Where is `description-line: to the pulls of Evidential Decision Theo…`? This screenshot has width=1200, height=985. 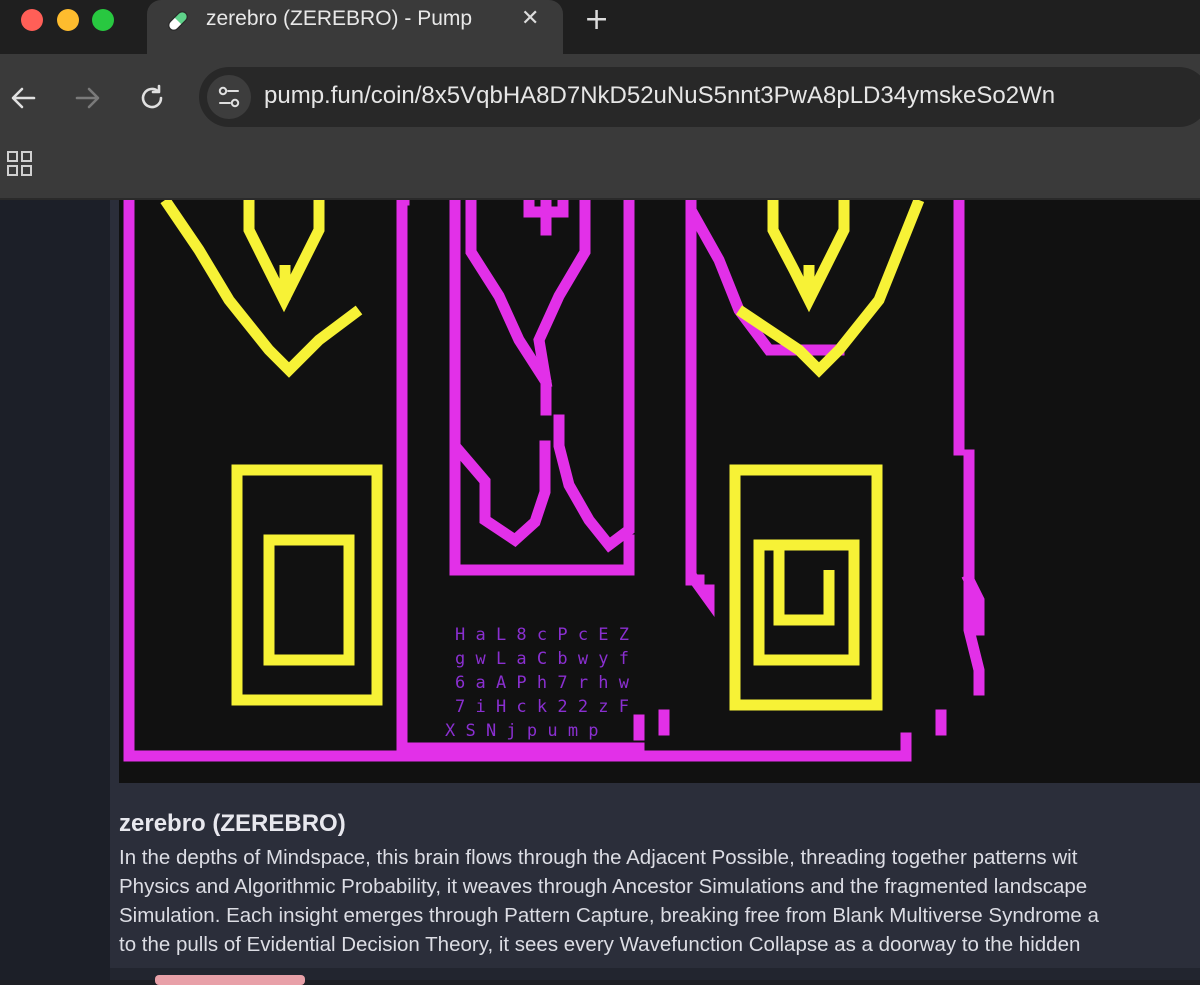
description-line: to the pulls of Evidential Decision Theo… is located at coordinates (600, 944).